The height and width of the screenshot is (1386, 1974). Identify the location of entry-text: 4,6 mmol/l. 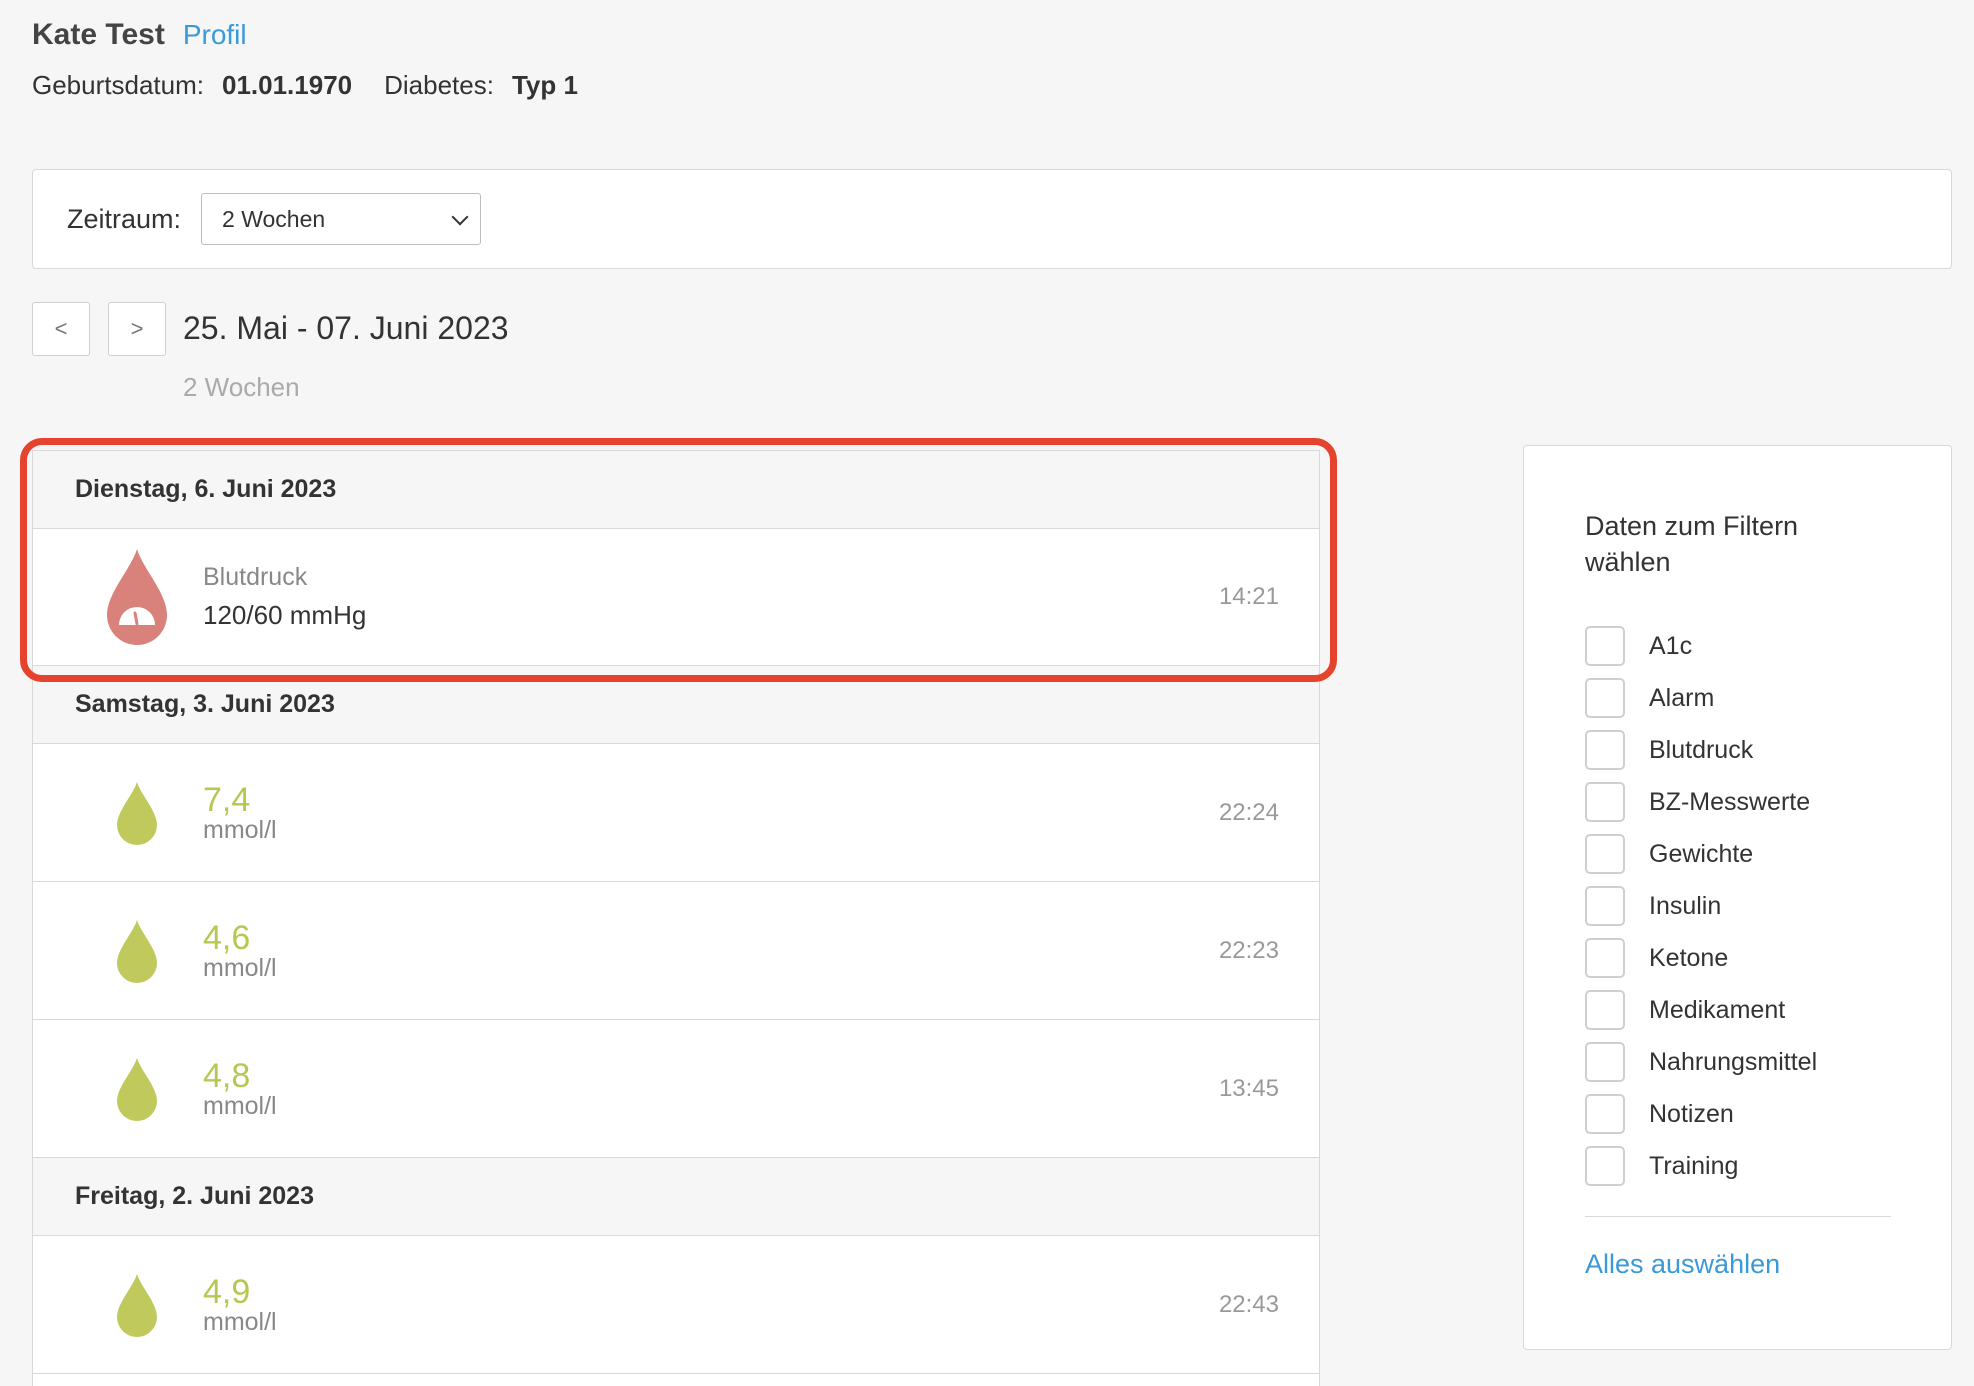
(240, 951).